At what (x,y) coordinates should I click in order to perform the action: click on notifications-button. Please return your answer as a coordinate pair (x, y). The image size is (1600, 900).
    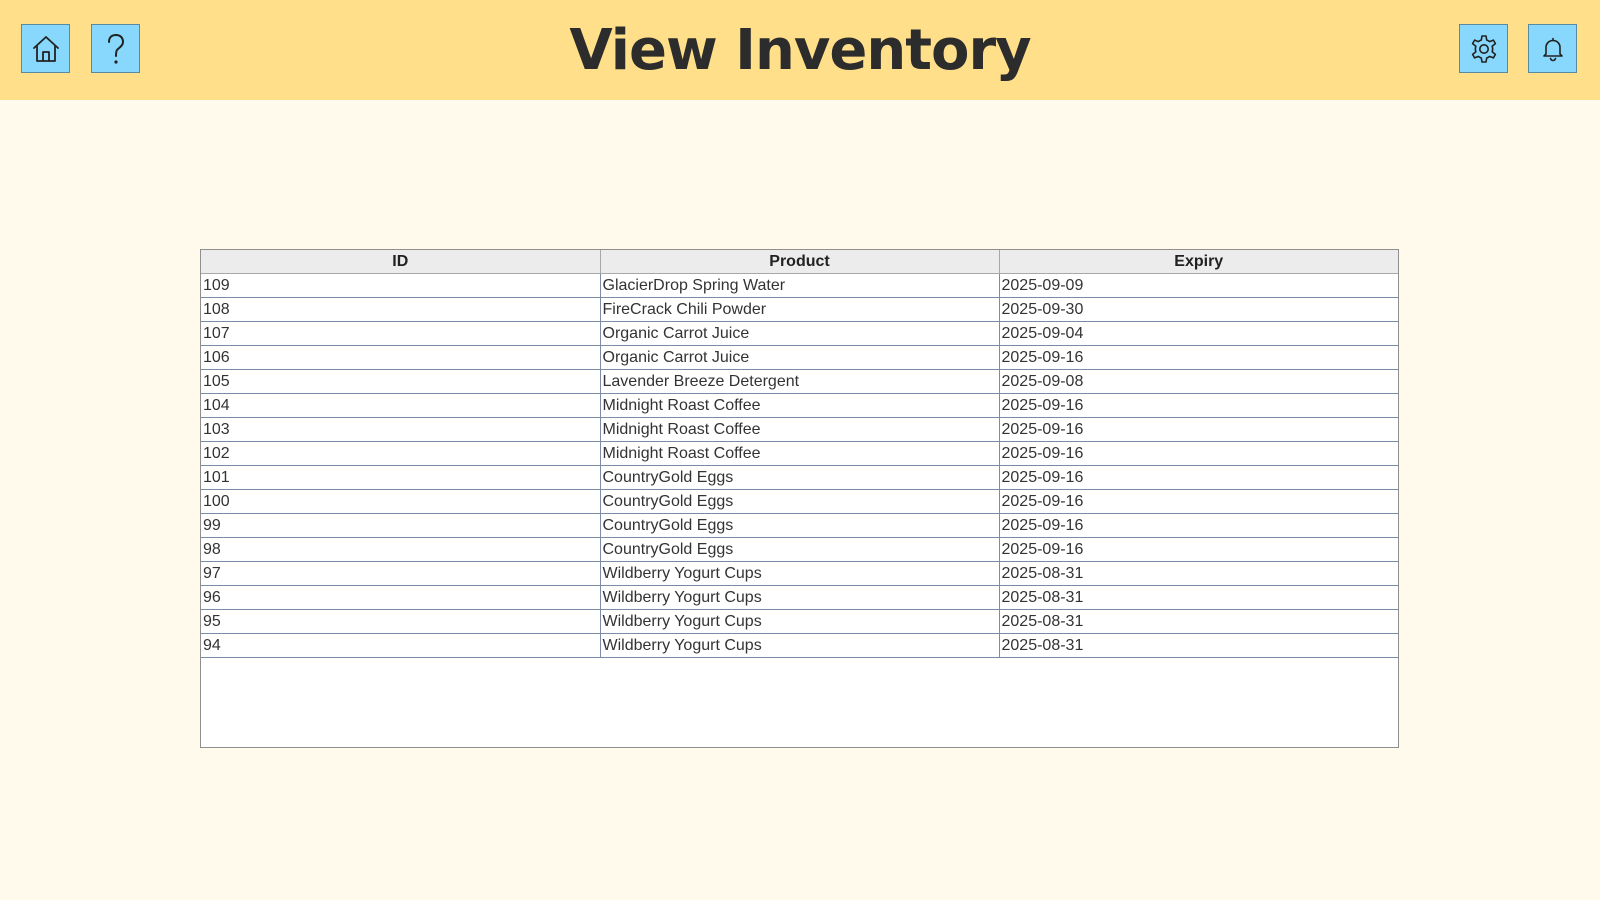
    Looking at the image, I should click on (1552, 48).